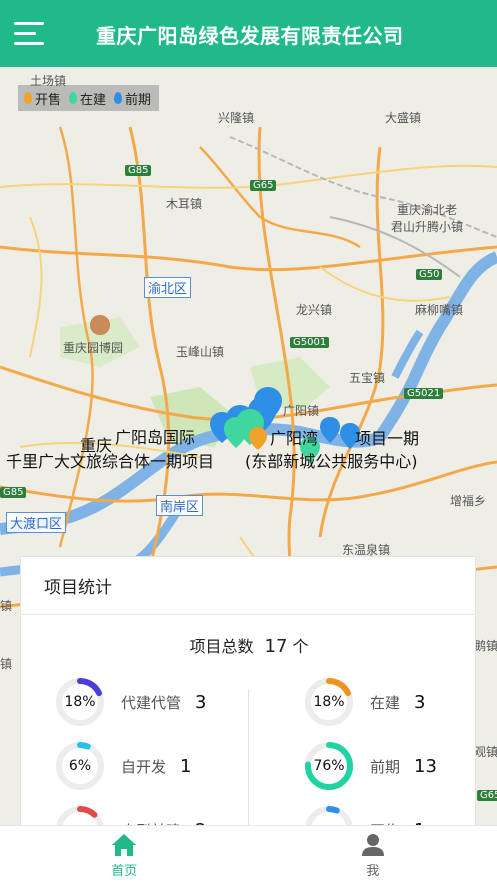 Image resolution: width=497 pixels, height=883 pixels. What do you see at coordinates (200, 352) in the screenshot?
I see `place-label: 玉峰山镇` at bounding box center [200, 352].